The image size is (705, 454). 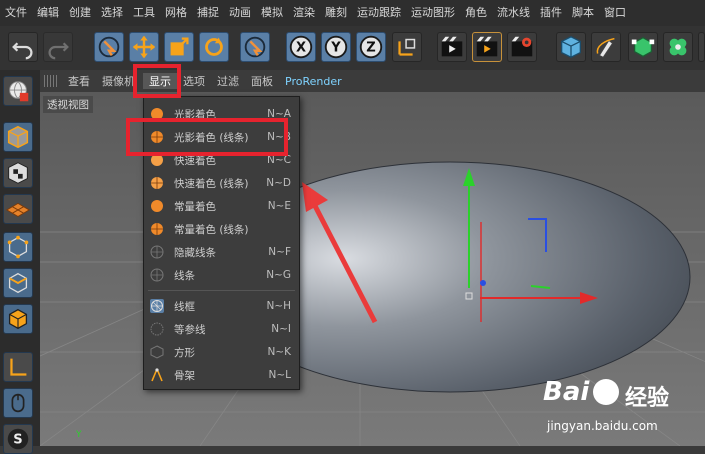 I want to click on model-mode-button, so click(x=18, y=137).